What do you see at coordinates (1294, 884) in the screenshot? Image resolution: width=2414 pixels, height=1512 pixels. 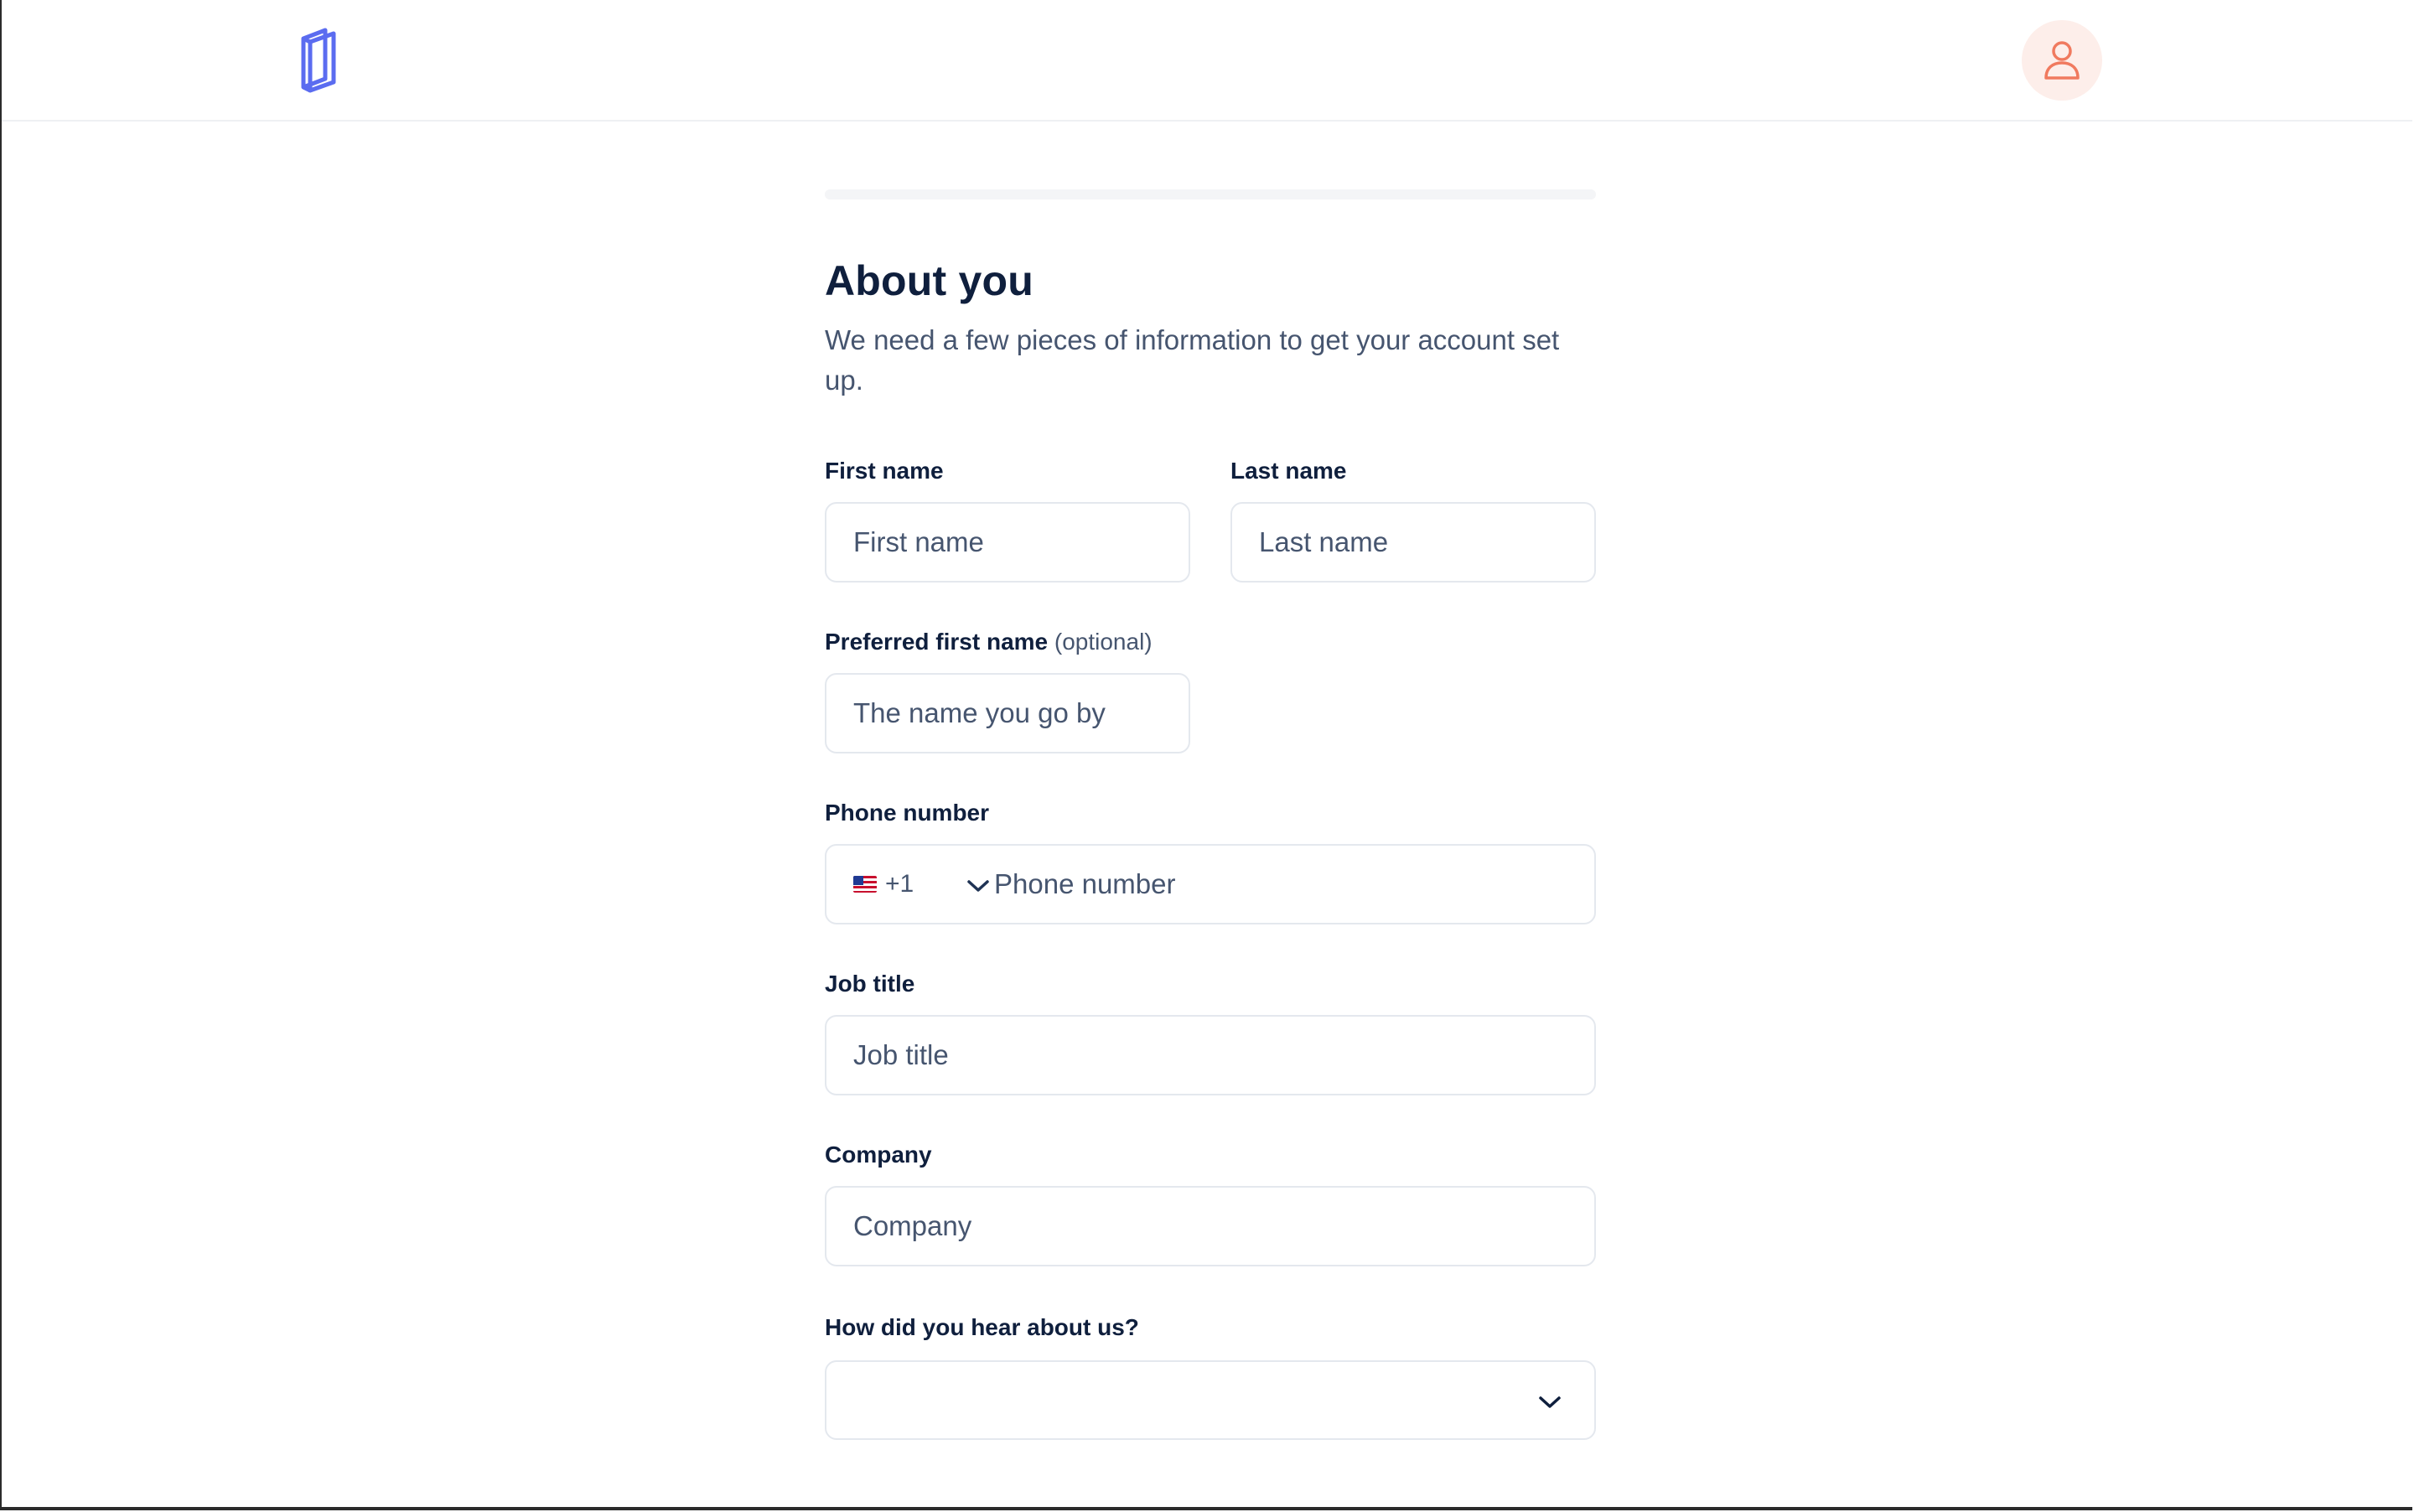 I see `phone-number-input` at bounding box center [1294, 884].